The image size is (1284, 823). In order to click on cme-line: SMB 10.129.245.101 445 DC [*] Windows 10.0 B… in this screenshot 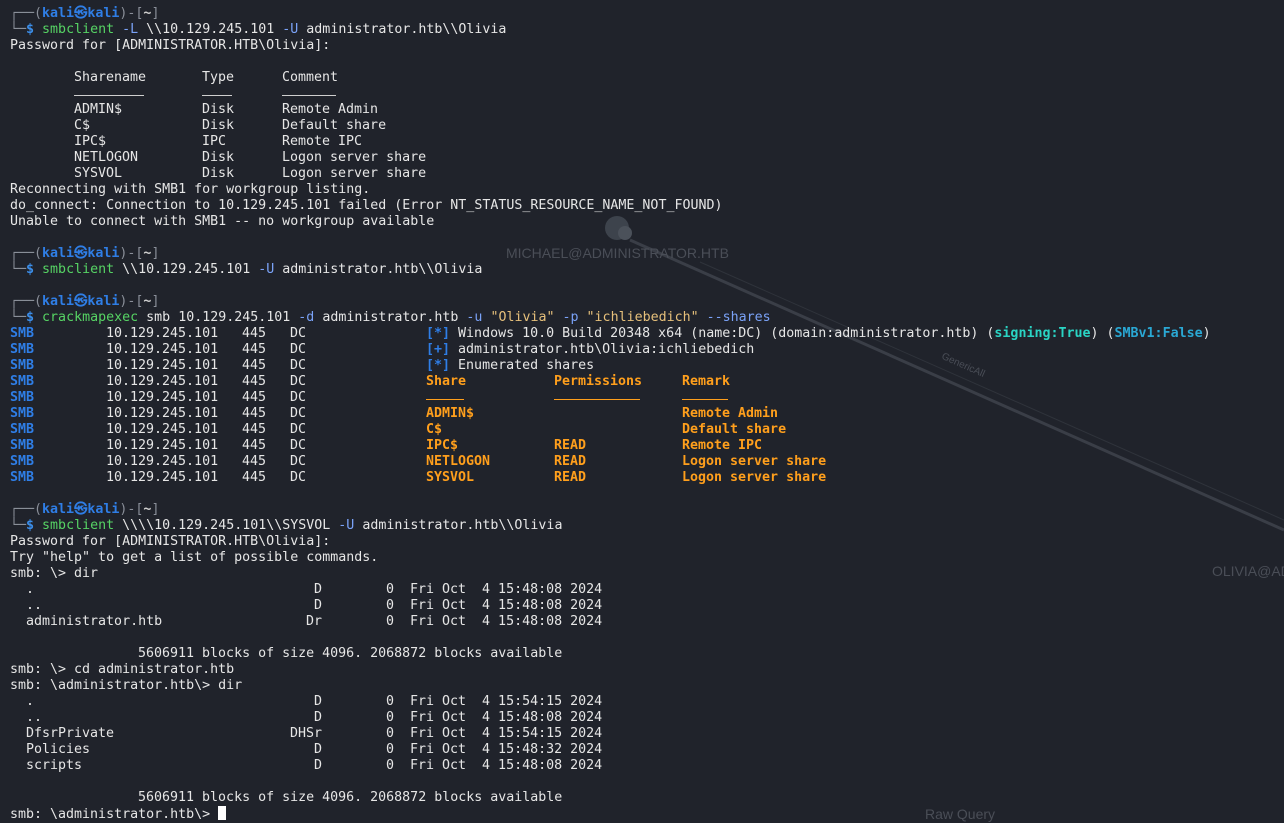, I will do `click(610, 333)`.